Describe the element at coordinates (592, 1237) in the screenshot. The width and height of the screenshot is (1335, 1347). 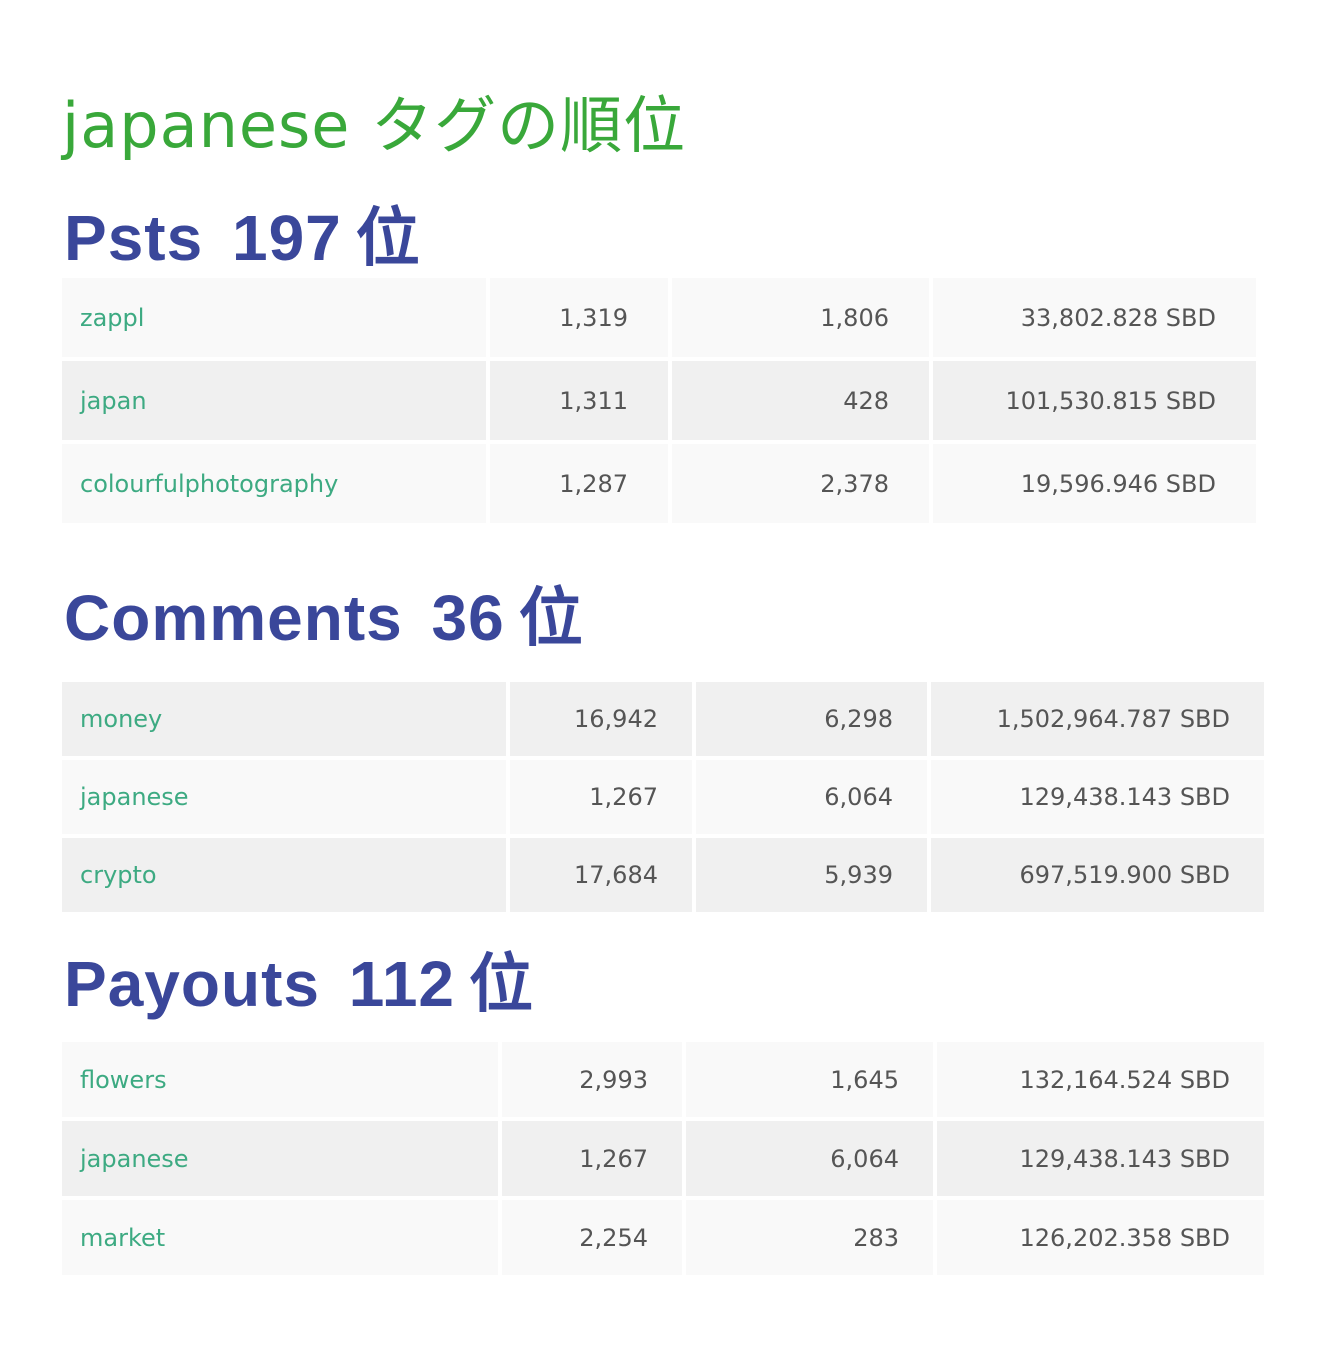
I see `posts-count: 2,254` at that location.